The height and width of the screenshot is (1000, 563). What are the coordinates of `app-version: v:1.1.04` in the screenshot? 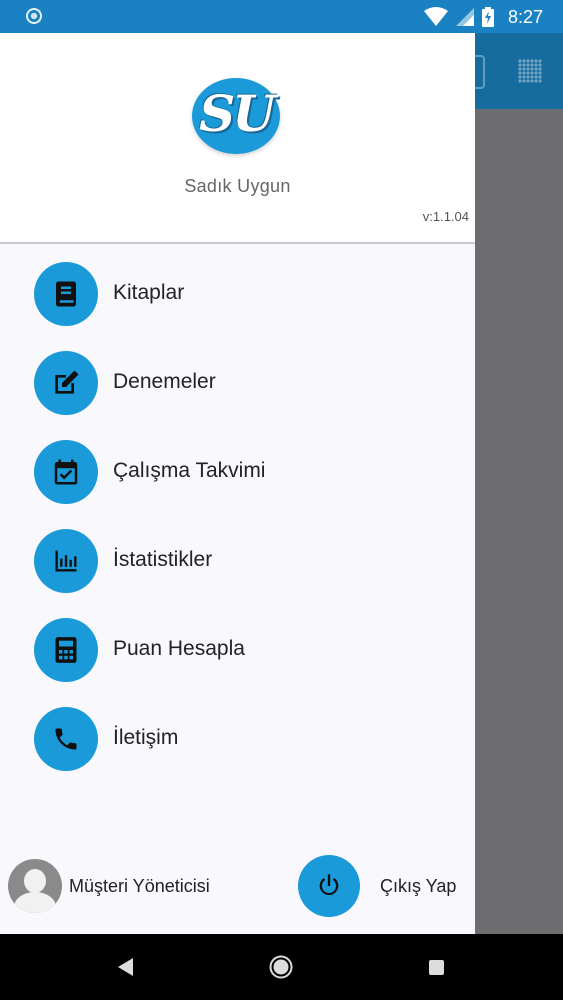 It's located at (445, 216).